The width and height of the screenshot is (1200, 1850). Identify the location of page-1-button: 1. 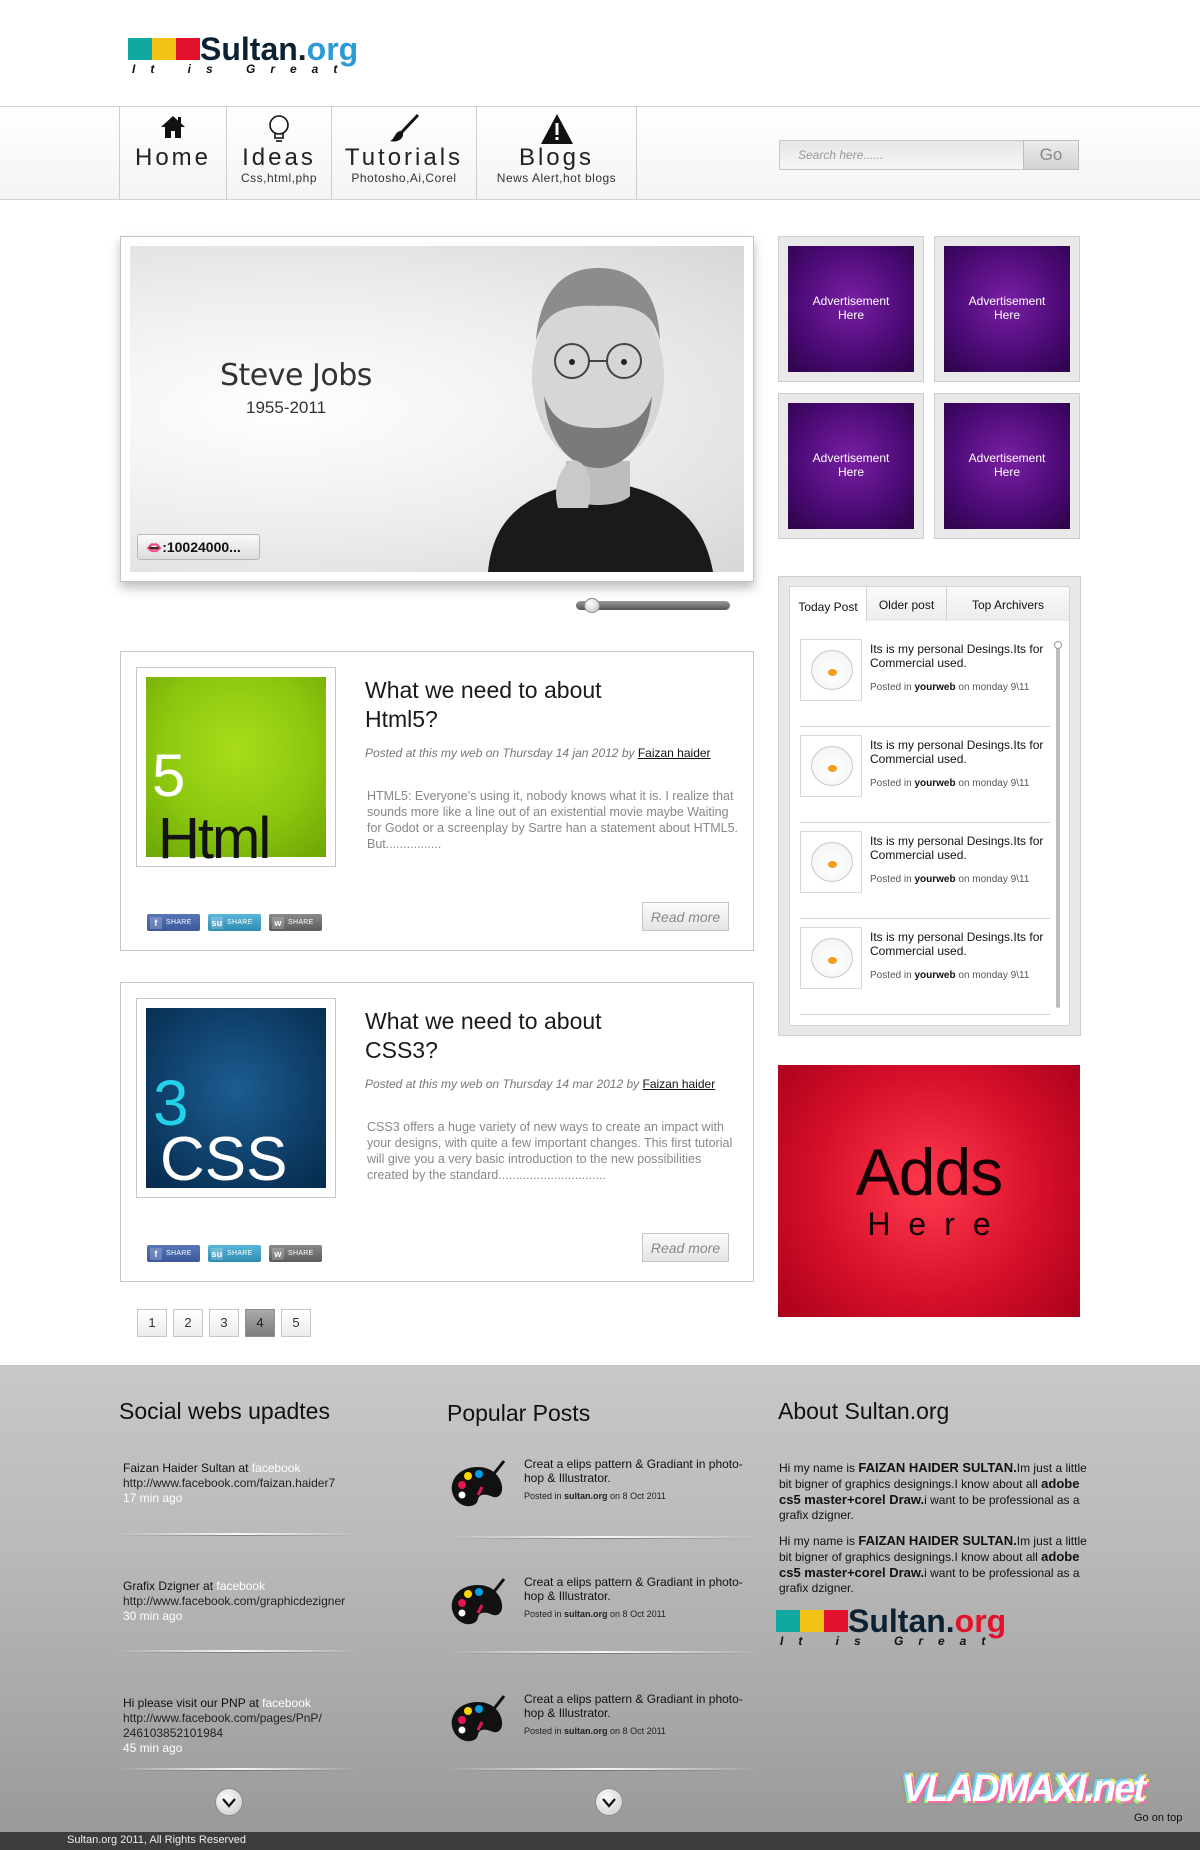
(152, 1323).